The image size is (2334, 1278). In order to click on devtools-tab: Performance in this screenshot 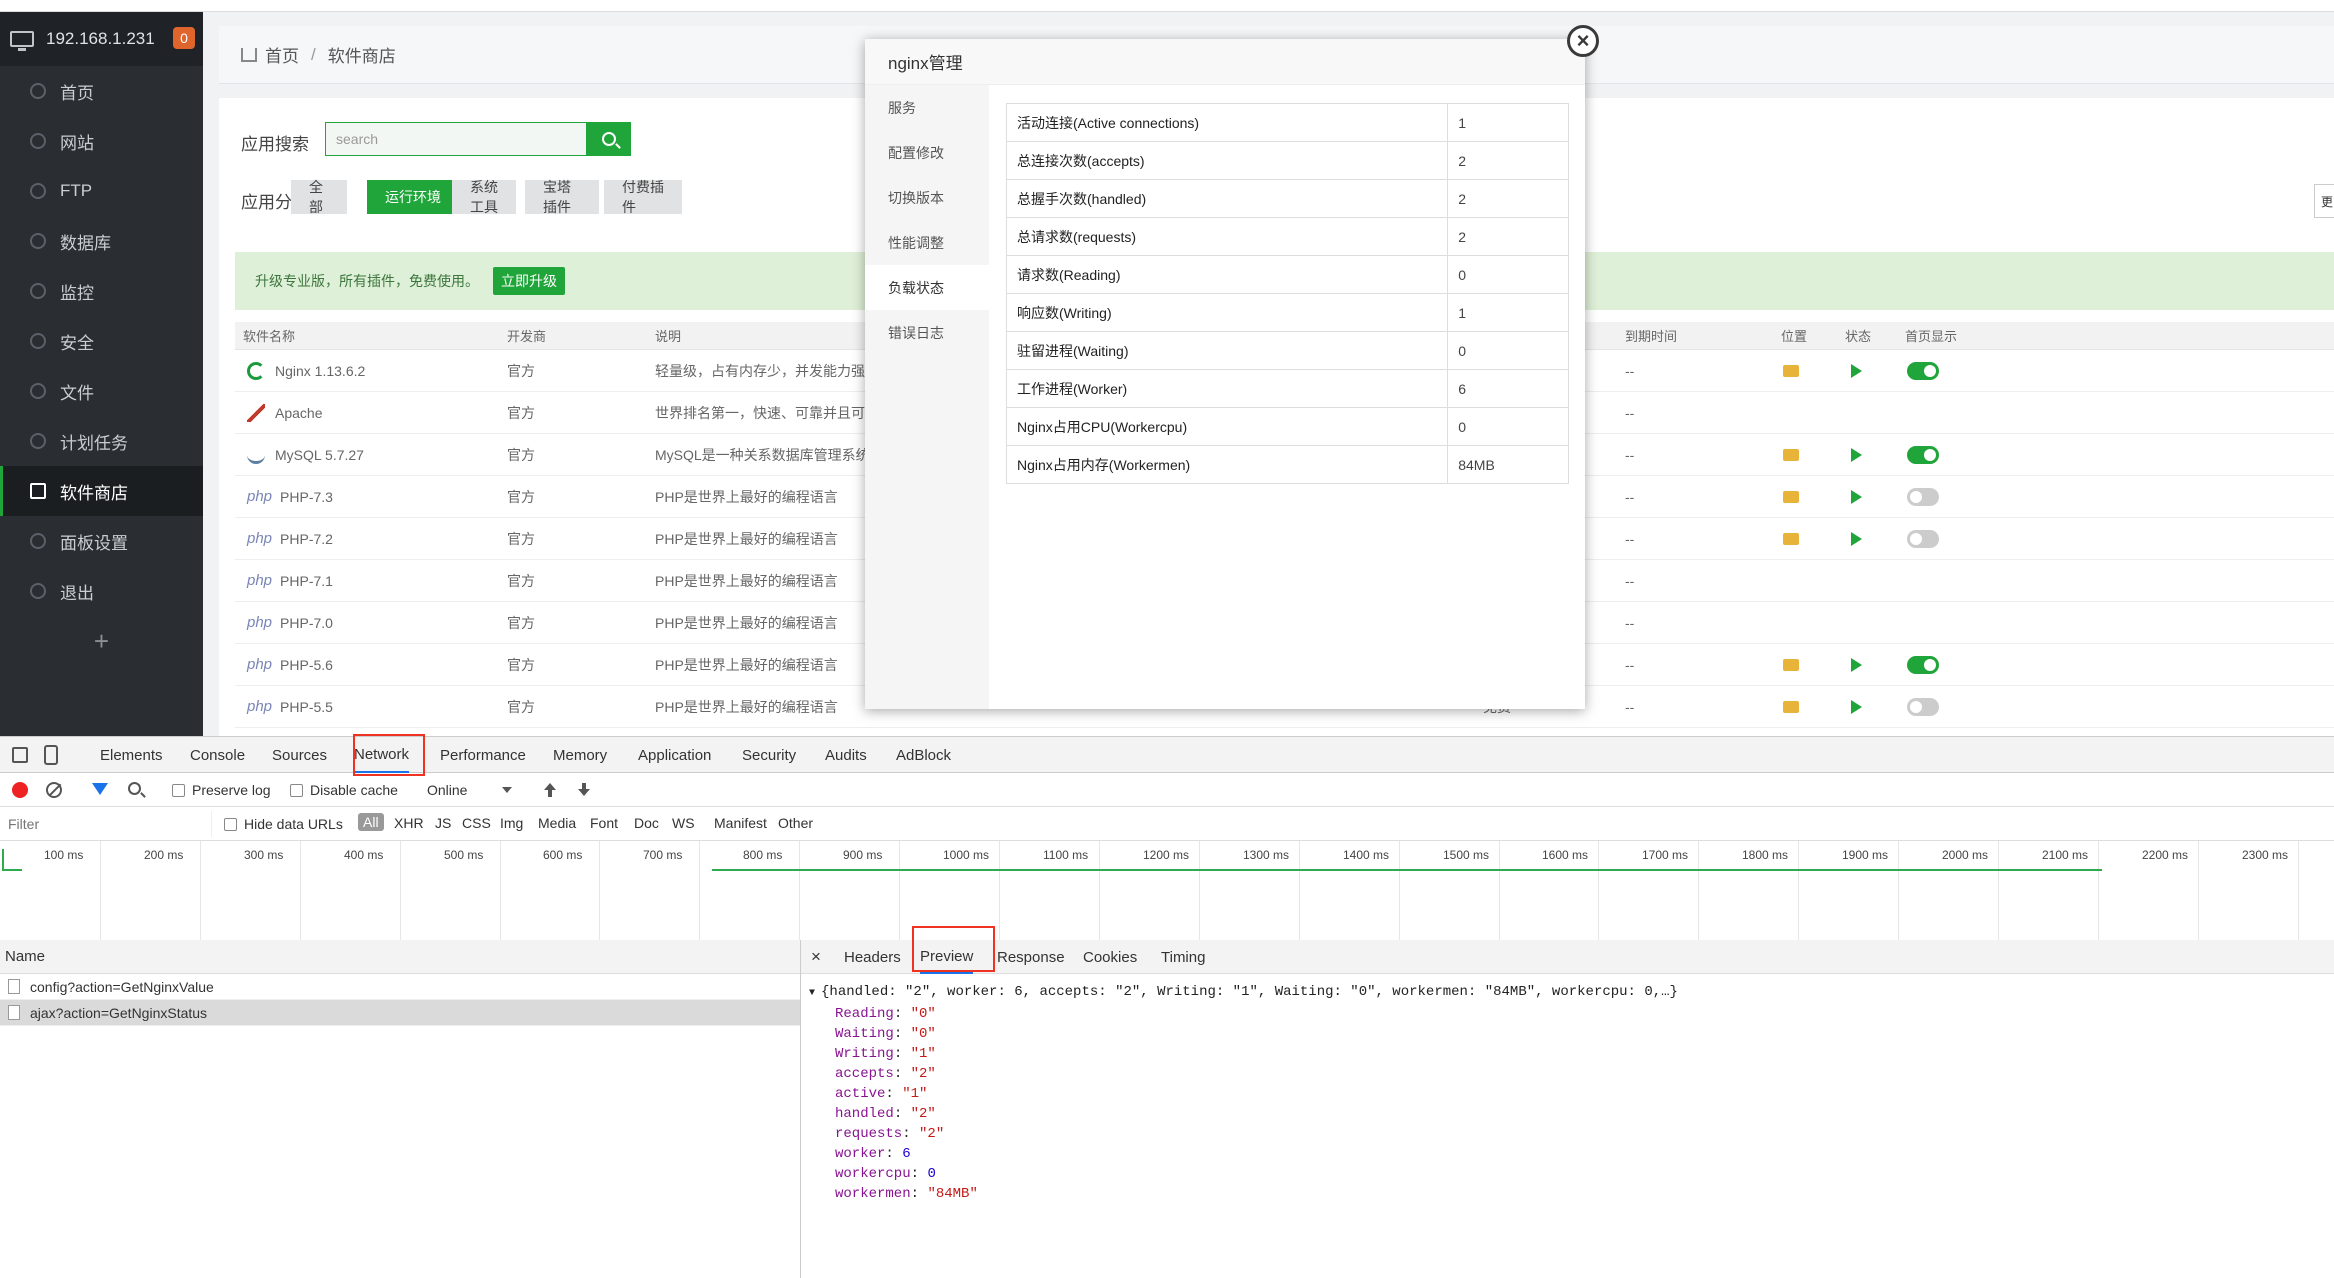, I will do `click(483, 755)`.